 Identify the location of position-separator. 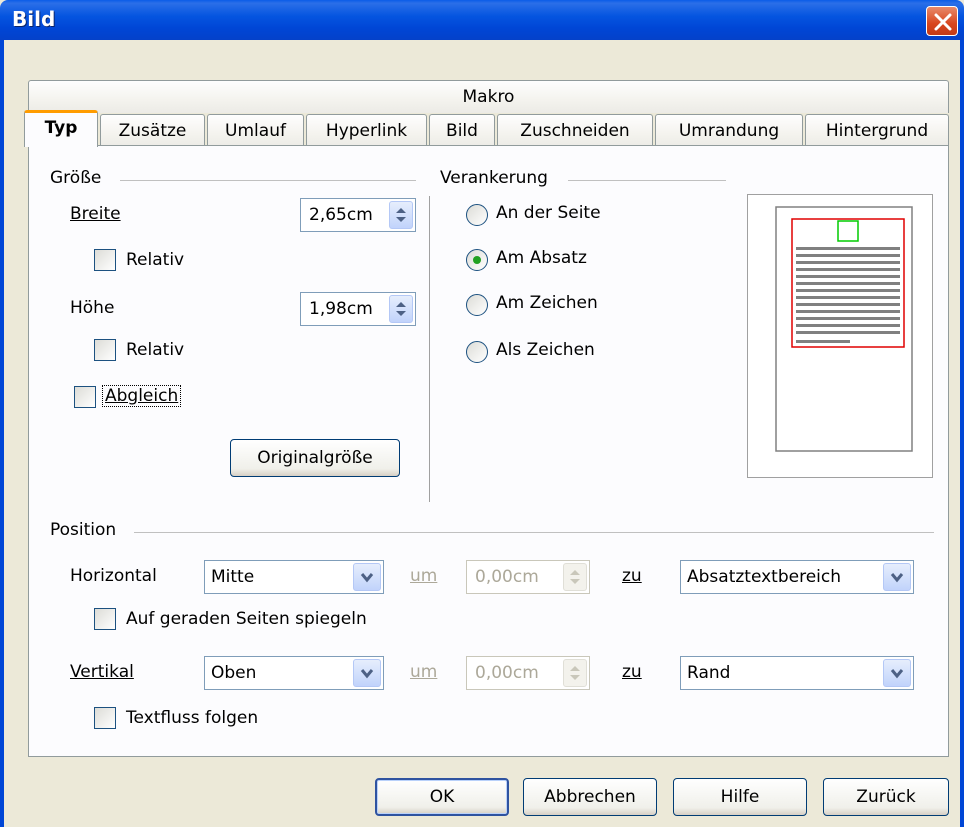
(534, 532).